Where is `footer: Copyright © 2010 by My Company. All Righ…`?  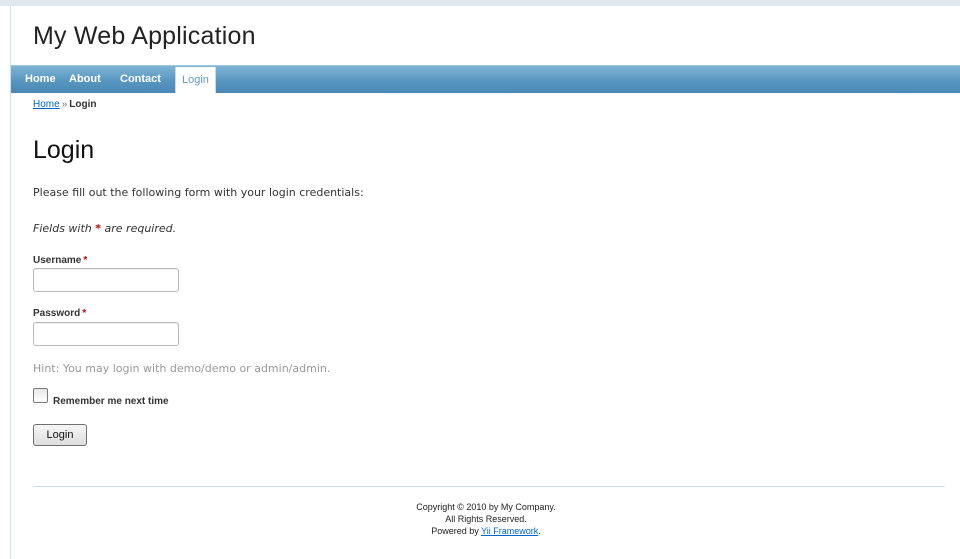
footer: Copyright © 2010 by My Company. All Righ… is located at coordinates (485, 519).